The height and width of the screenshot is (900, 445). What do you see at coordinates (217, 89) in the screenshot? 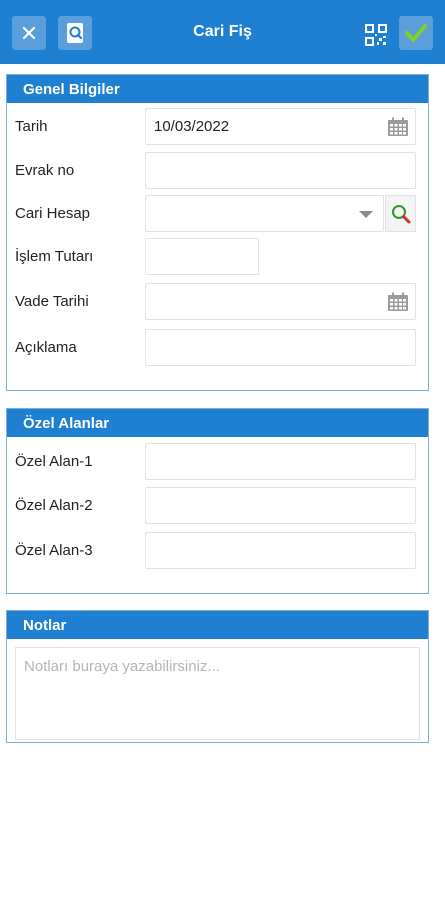
I see `section-header: Genel Bilgiler` at bounding box center [217, 89].